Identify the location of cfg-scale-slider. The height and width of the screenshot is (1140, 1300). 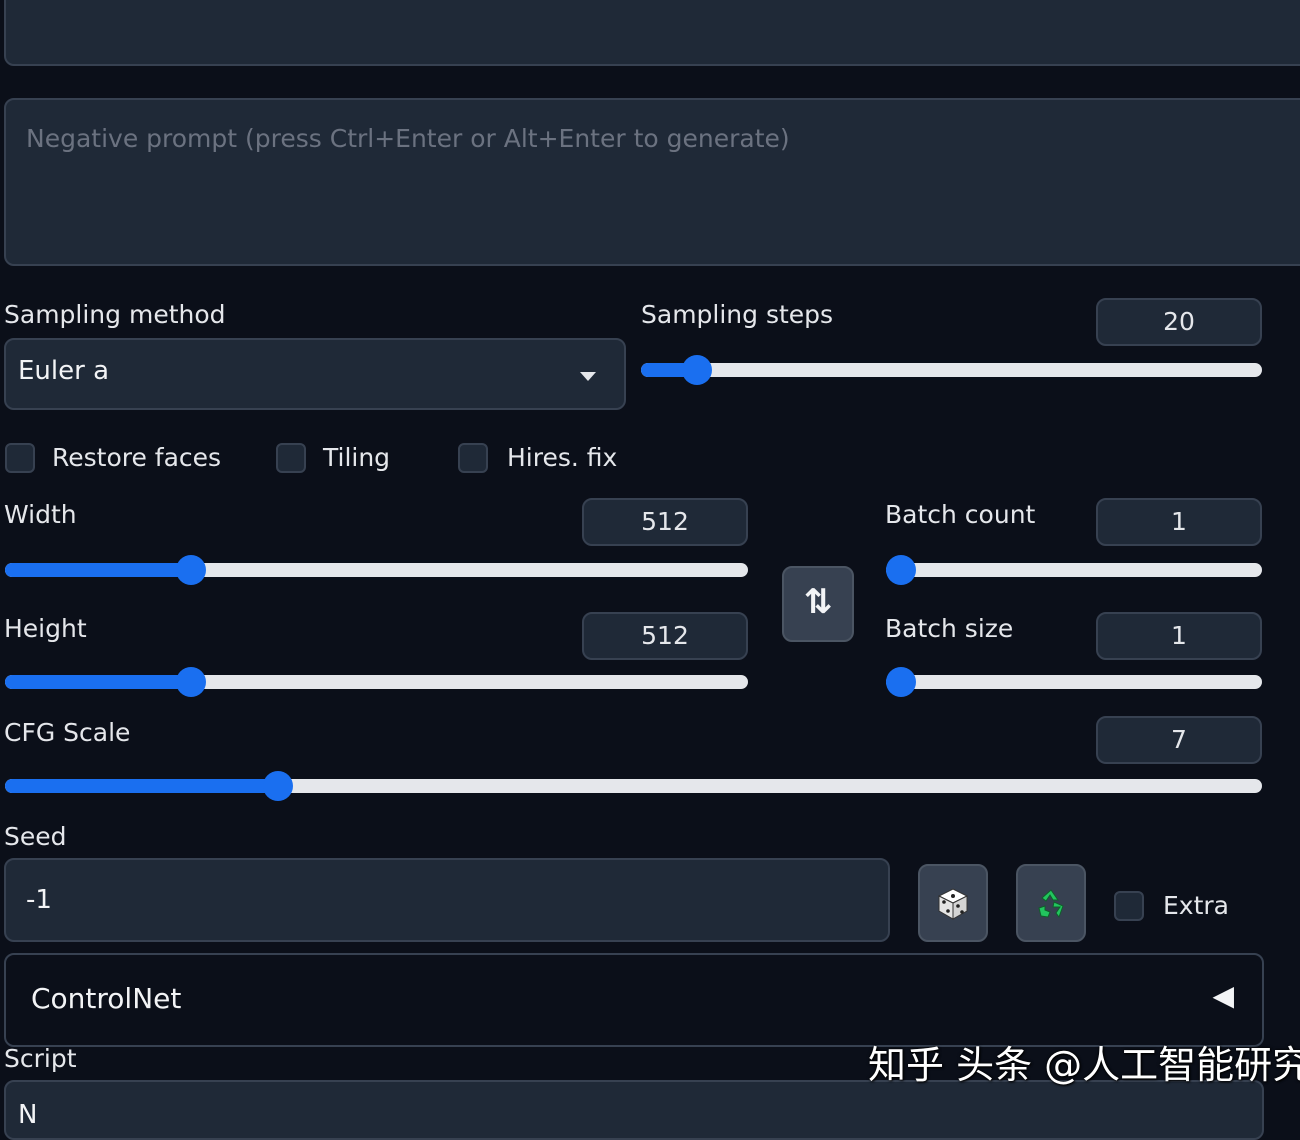
(633, 786).